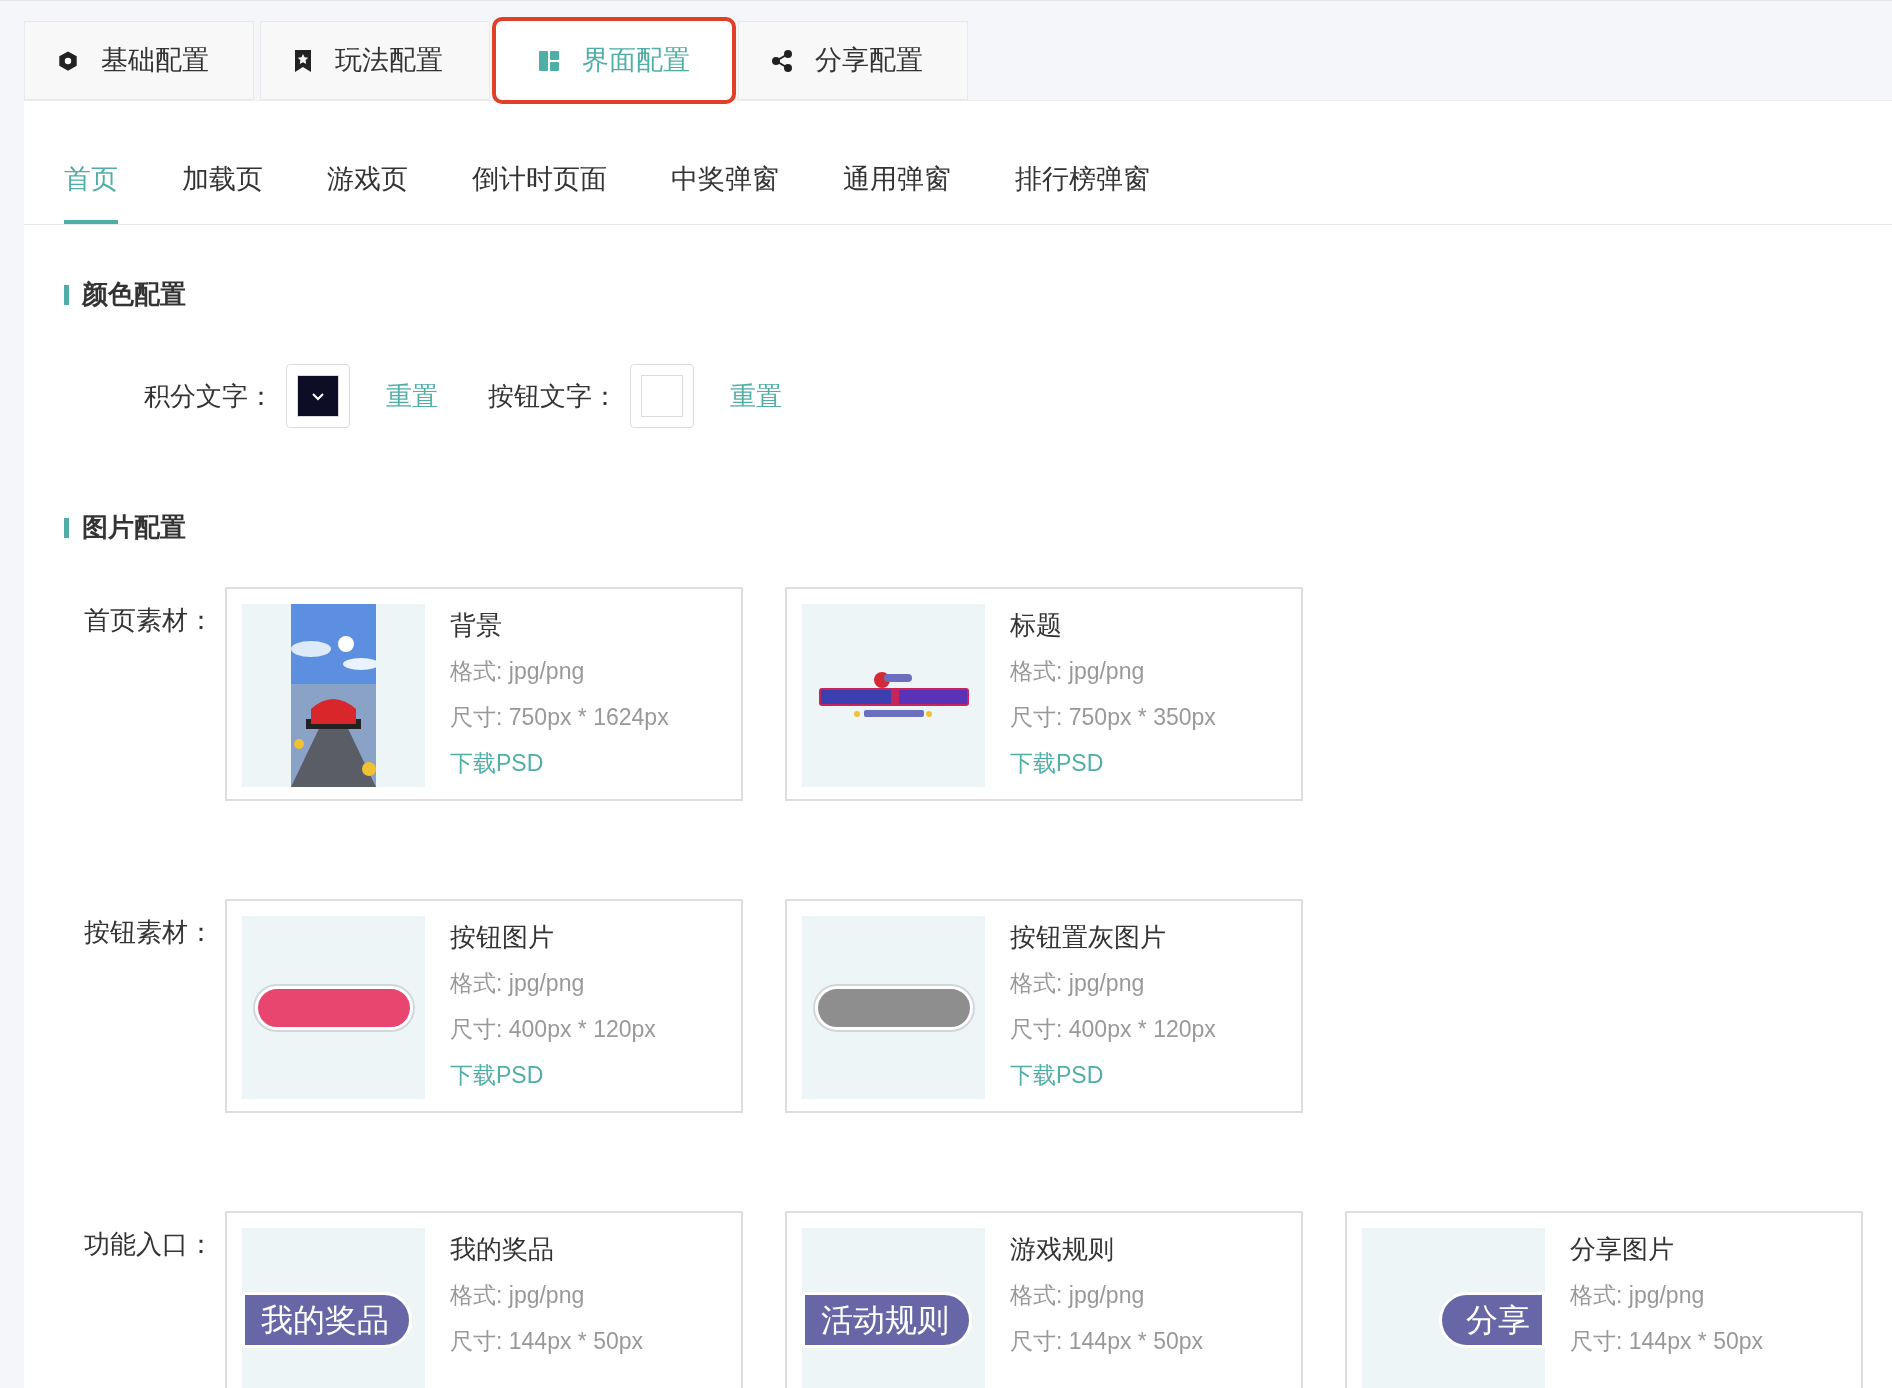  What do you see at coordinates (1492, 1319) in the screenshot?
I see `entry-button-image: 分享` at bounding box center [1492, 1319].